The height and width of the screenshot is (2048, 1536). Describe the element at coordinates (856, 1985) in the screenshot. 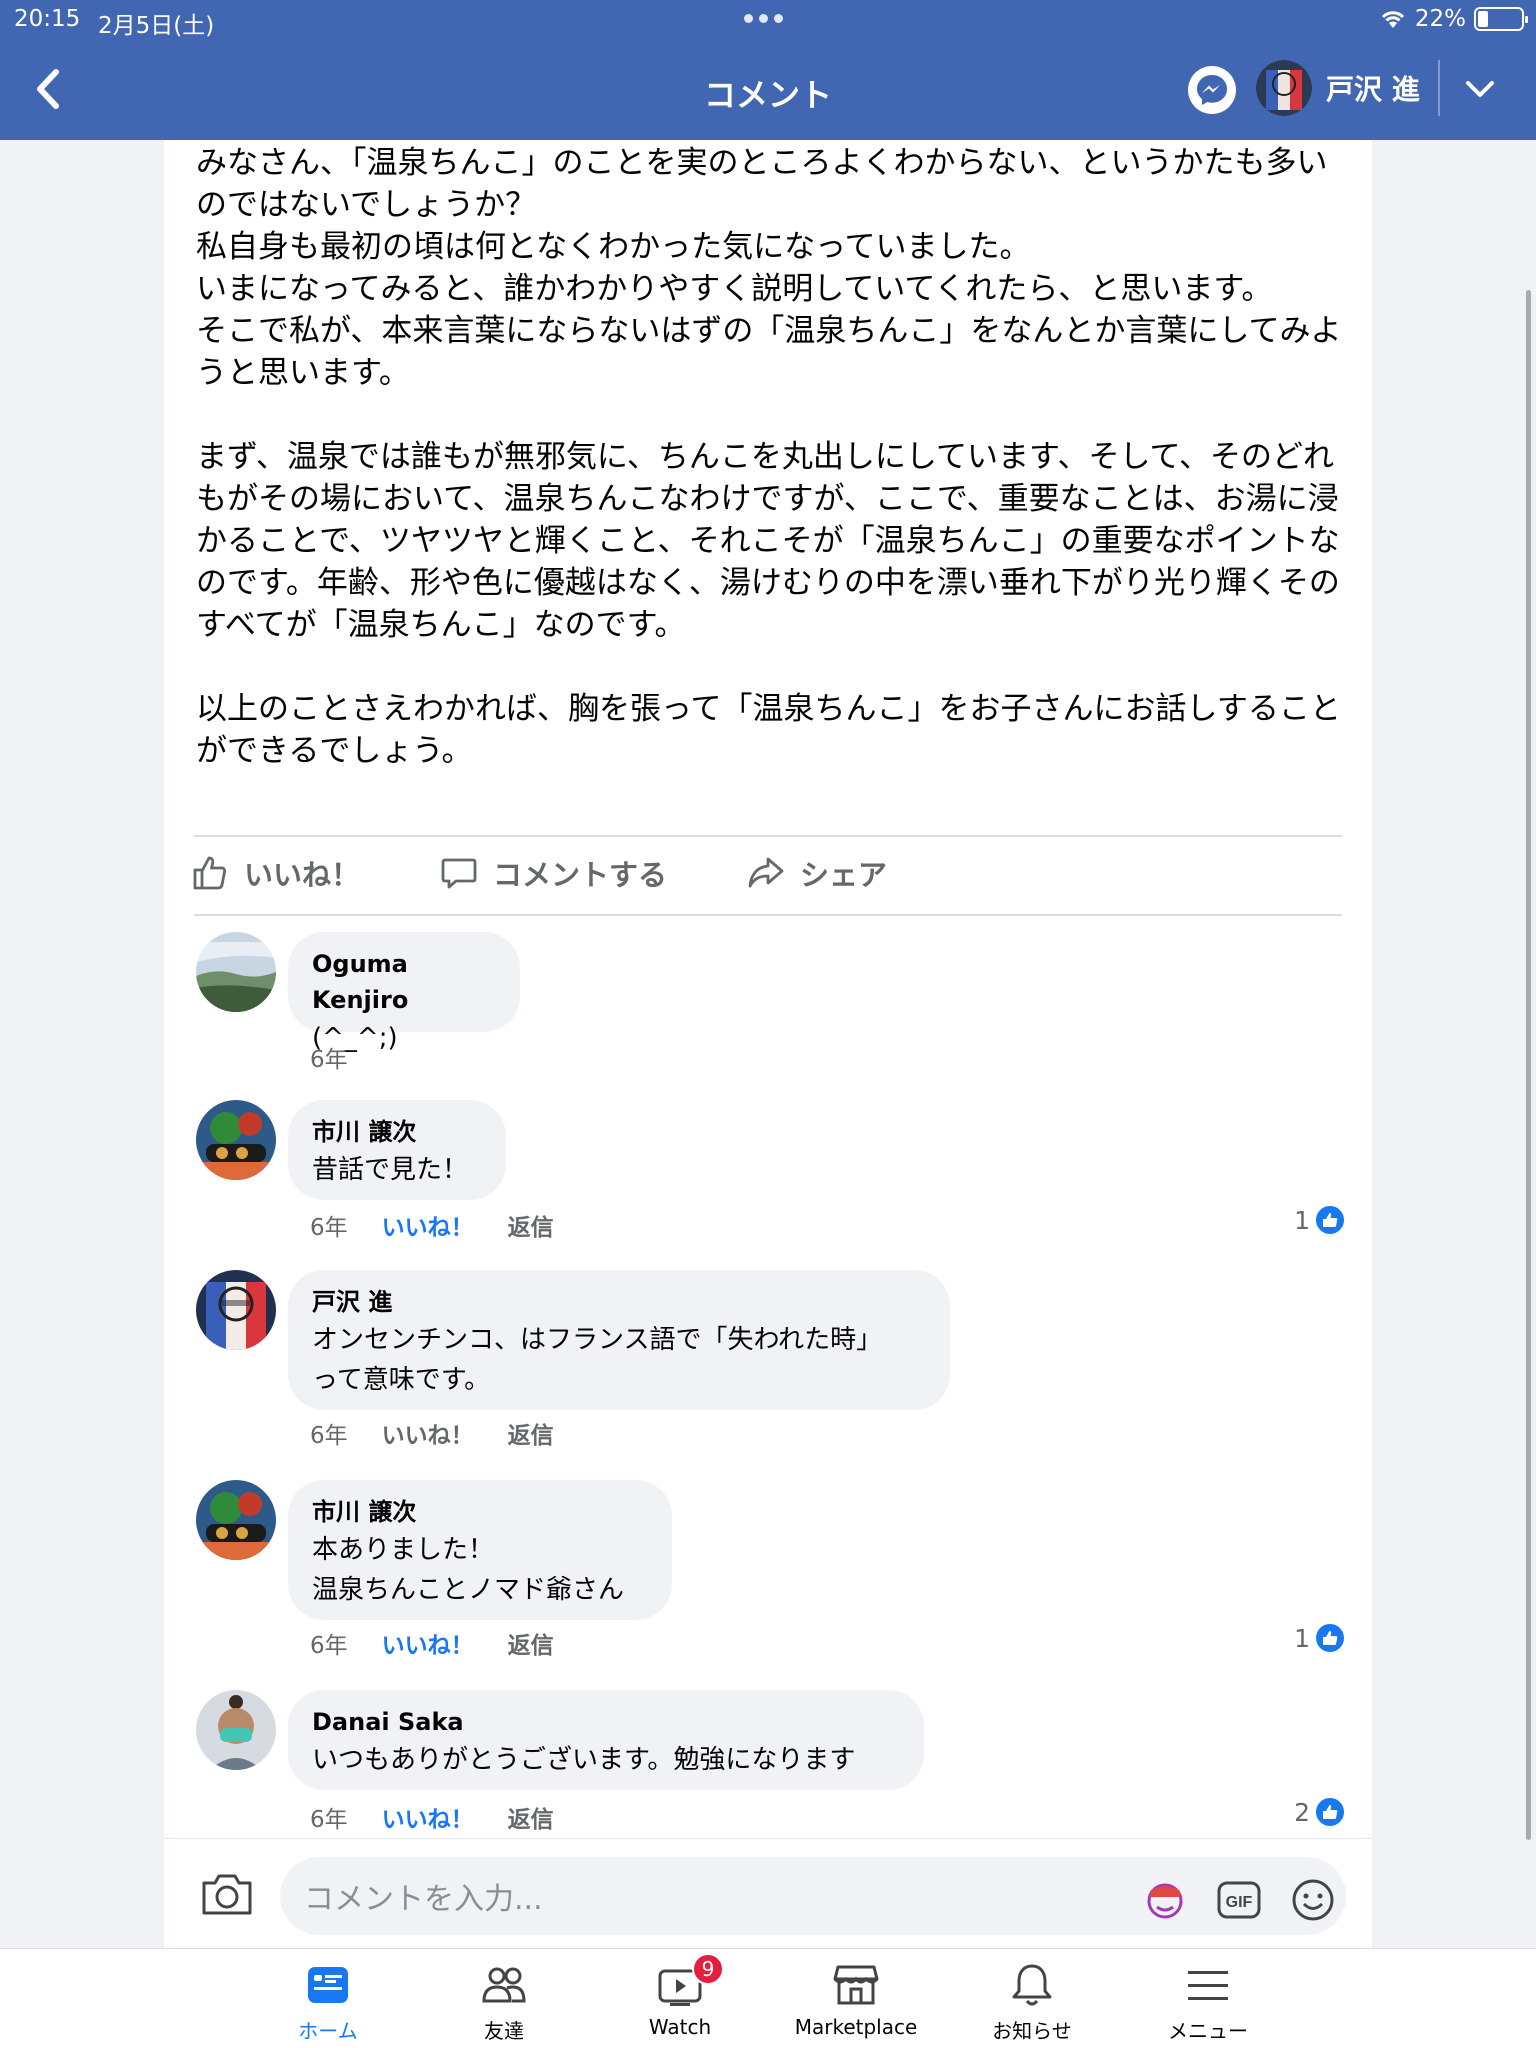

I see `marketplace-store-icon` at that location.